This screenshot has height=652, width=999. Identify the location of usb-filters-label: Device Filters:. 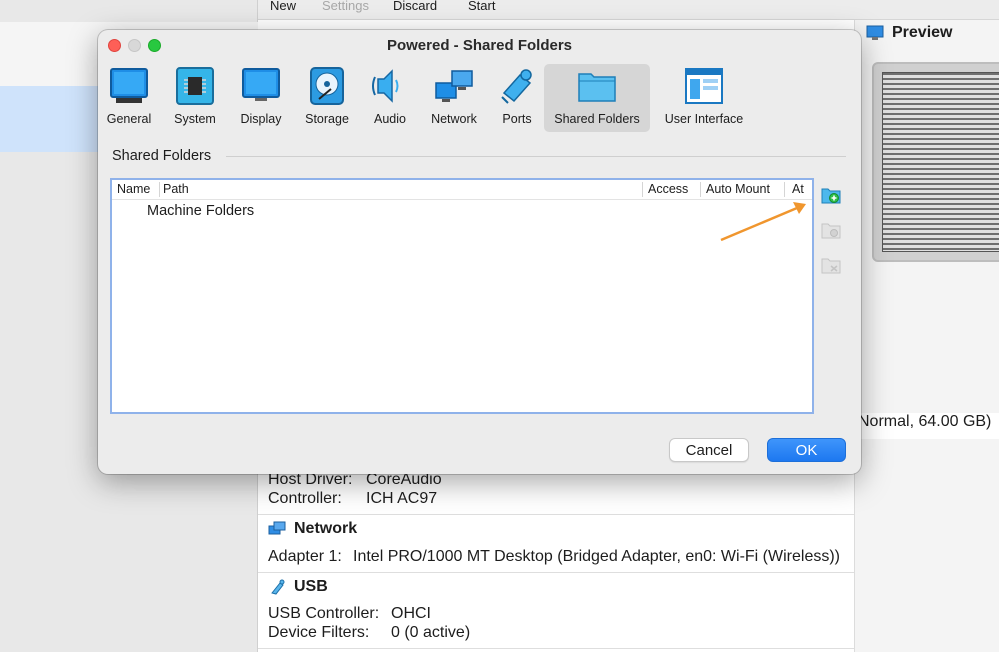
(319, 632).